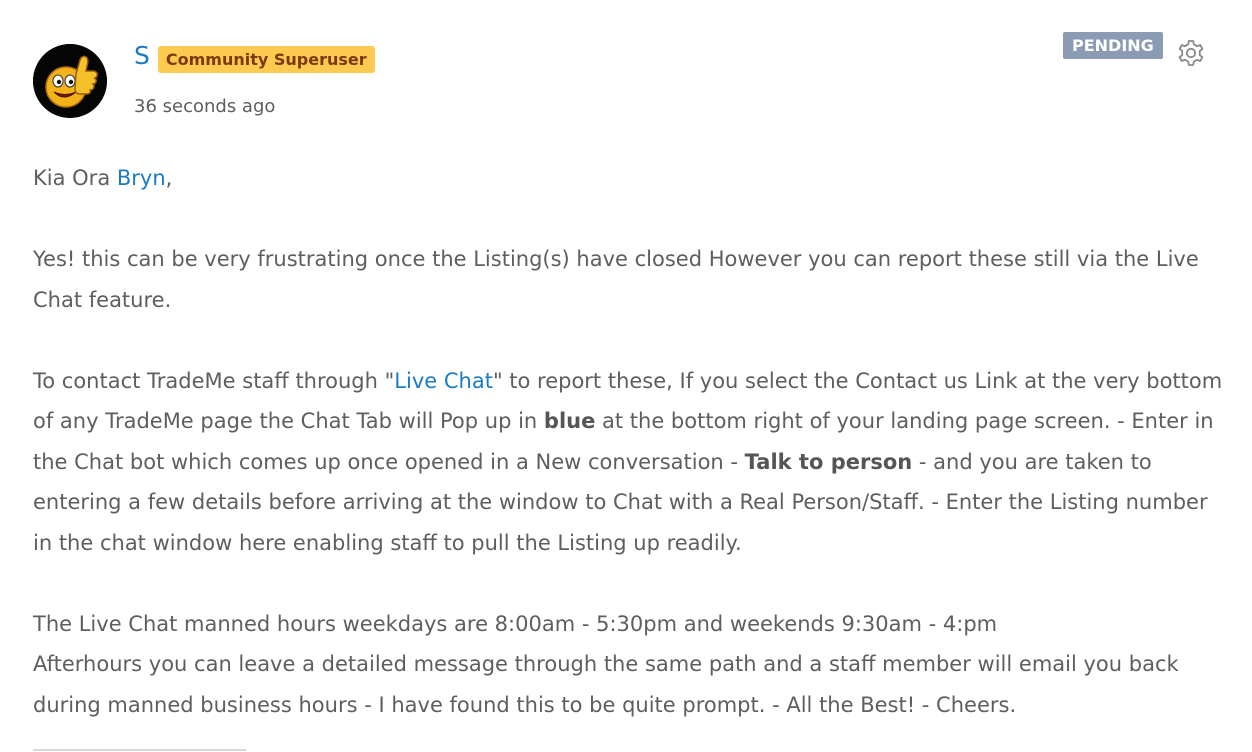 Image resolution: width=1252 pixels, height=752 pixels. Describe the element at coordinates (142, 56) in the screenshot. I see `author-name-link: S` at that location.